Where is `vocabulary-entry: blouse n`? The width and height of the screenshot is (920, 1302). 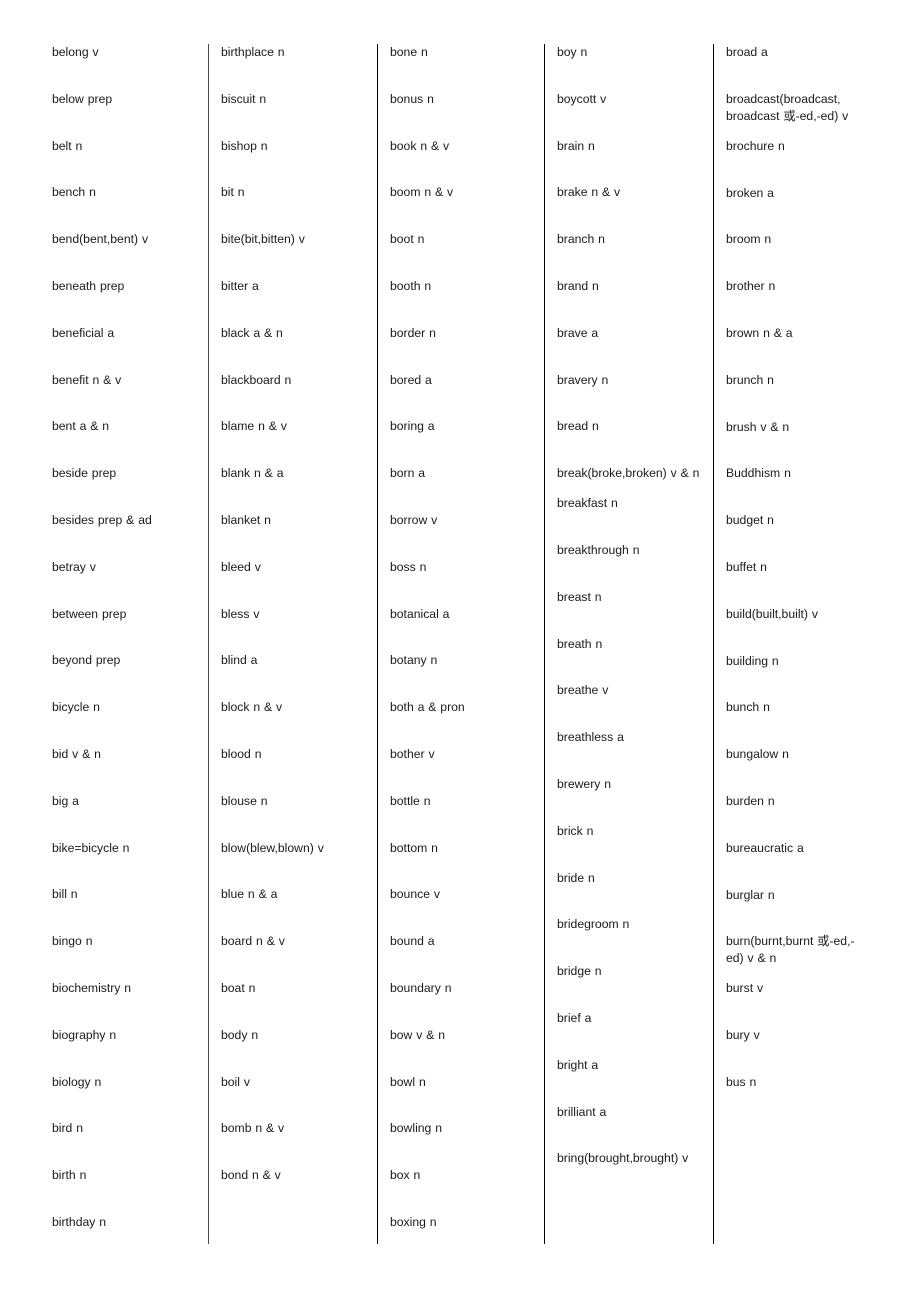
vocabulary-entry: blouse n is located at coordinates (244, 800).